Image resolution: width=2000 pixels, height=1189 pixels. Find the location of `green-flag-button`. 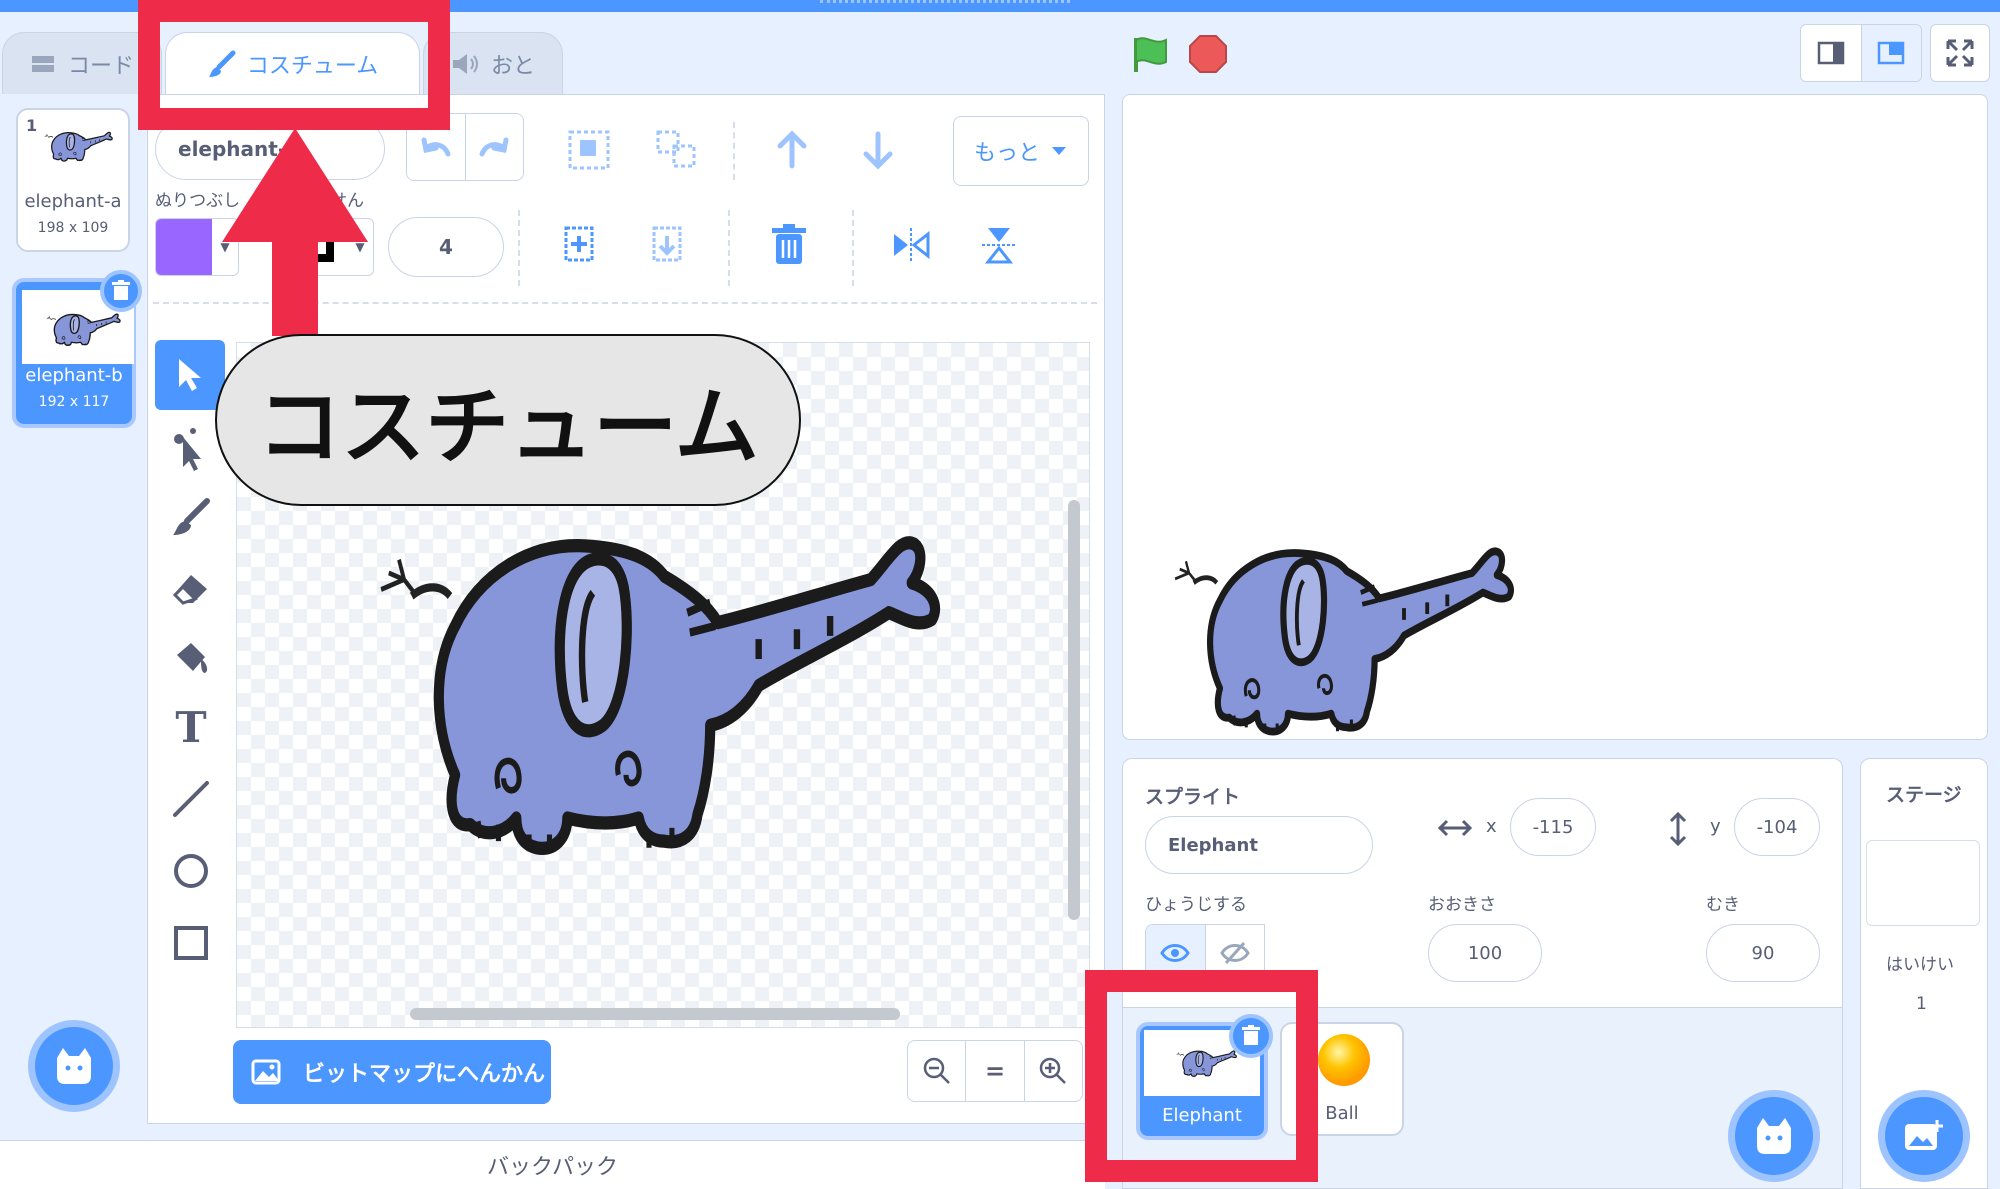

green-flag-button is located at coordinates (1150, 54).